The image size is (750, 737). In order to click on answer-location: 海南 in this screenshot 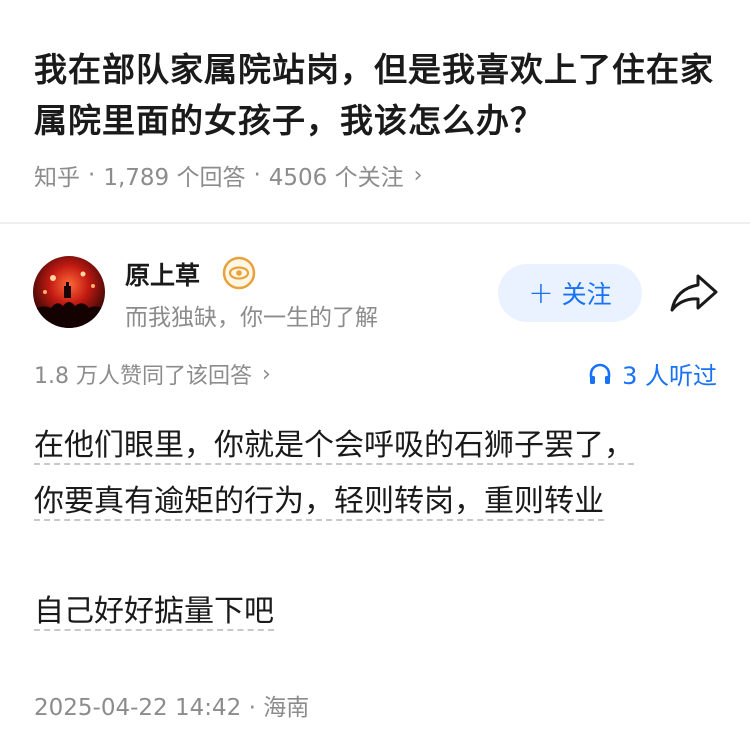, I will do `click(286, 708)`.